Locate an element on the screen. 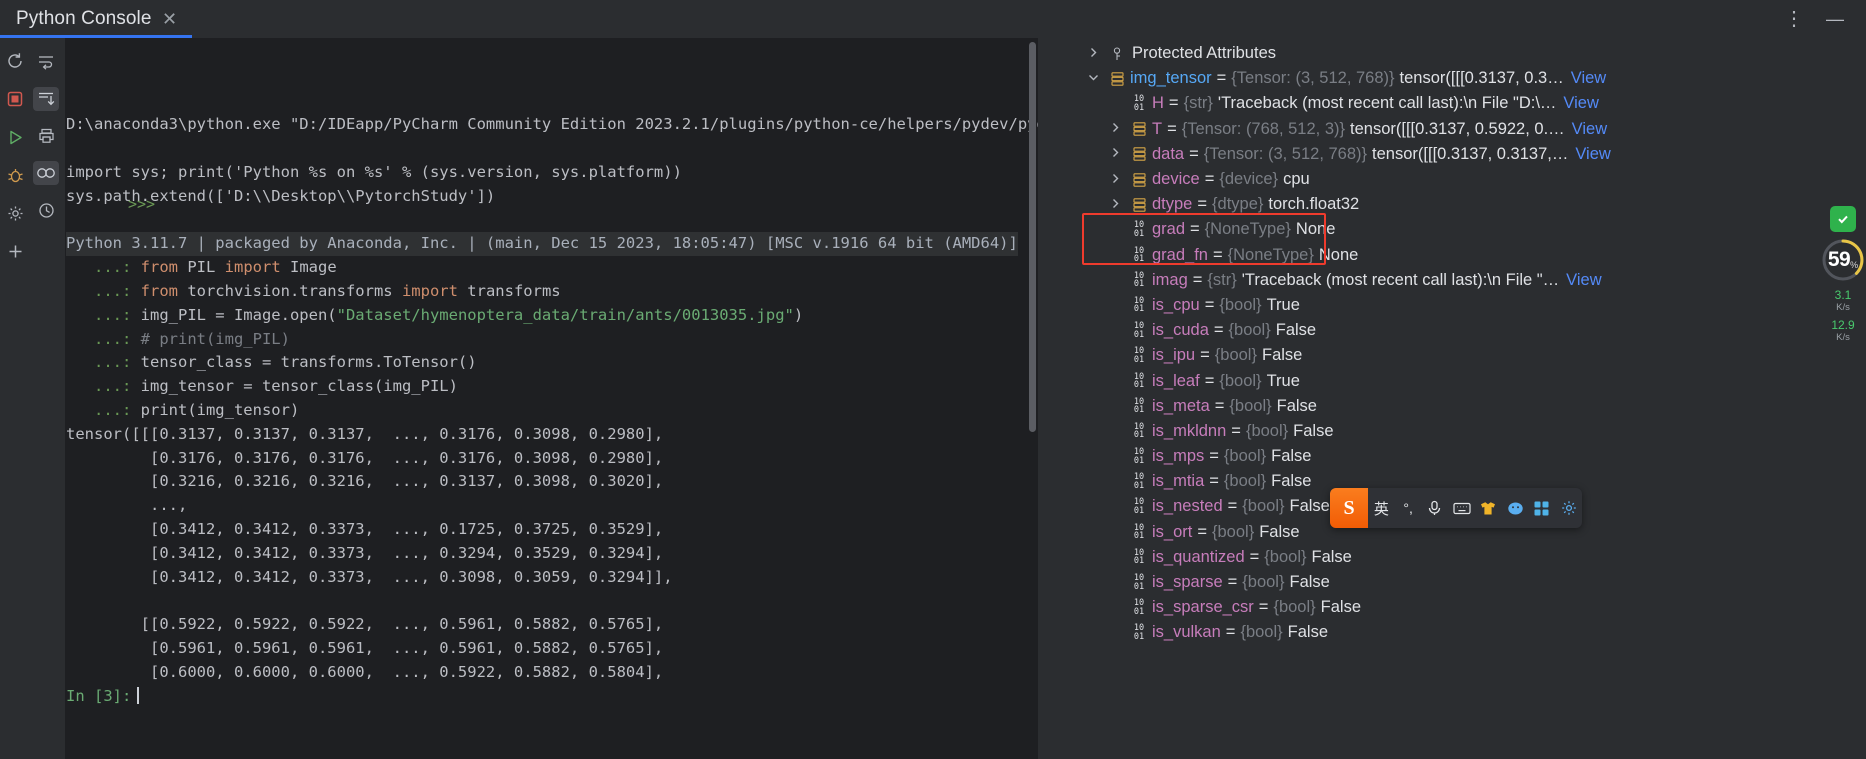 Image resolution: width=1866 pixels, height=759 pixels. scroll-to-end-icon is located at coordinates (46, 99).